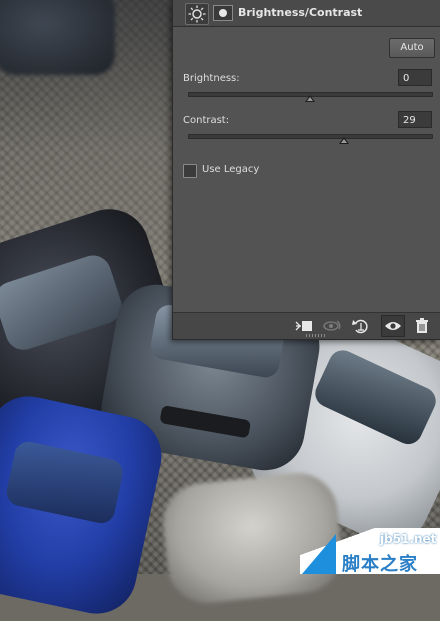  Describe the element at coordinates (310, 136) in the screenshot. I see `contrast-slider-track` at that location.